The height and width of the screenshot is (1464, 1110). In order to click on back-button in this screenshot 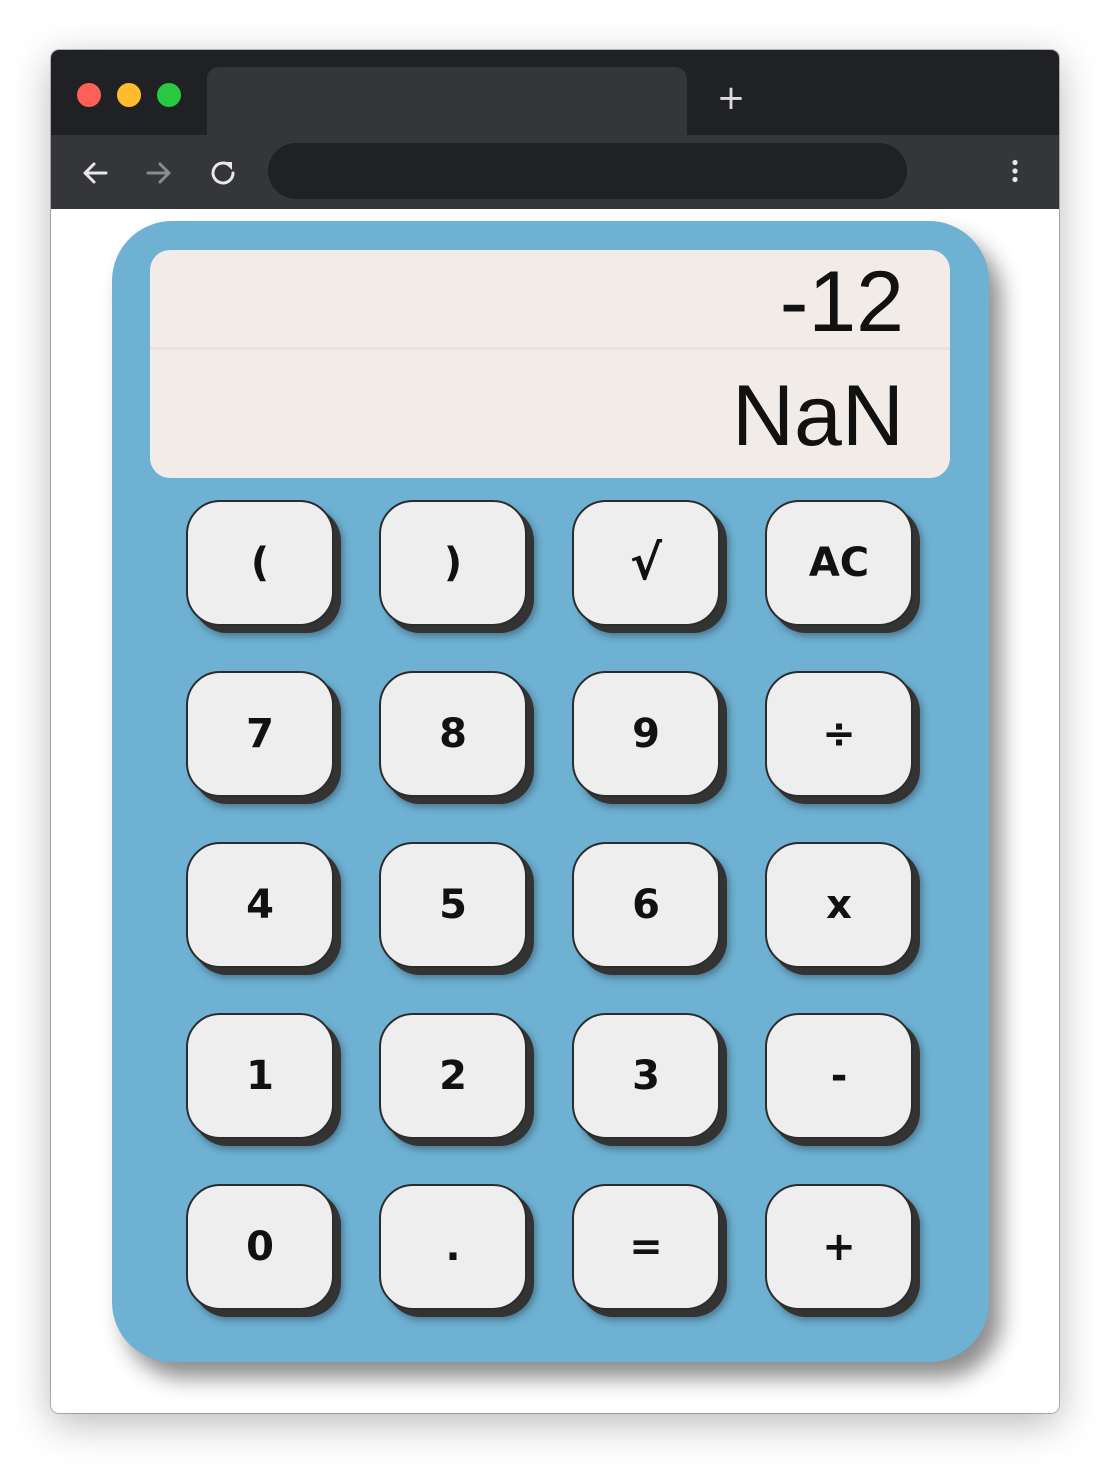, I will do `click(95, 173)`.